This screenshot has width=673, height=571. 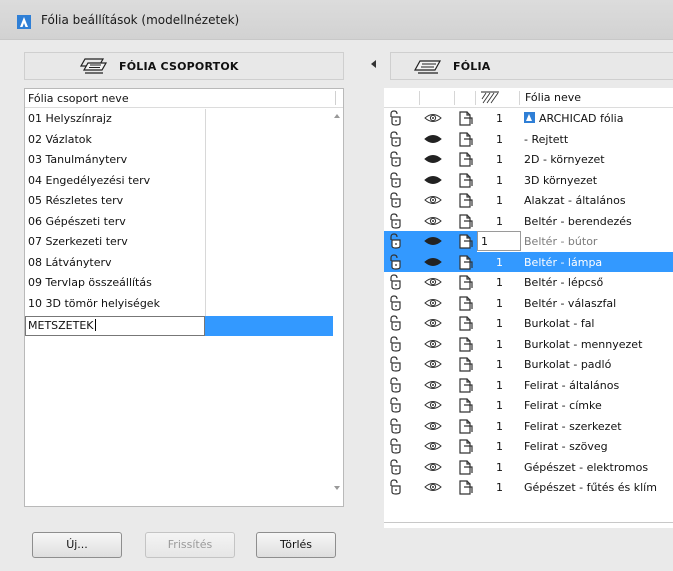 What do you see at coordinates (179, 181) in the screenshot?
I see `layer-group-row: 04 Engedélyezési terv` at bounding box center [179, 181].